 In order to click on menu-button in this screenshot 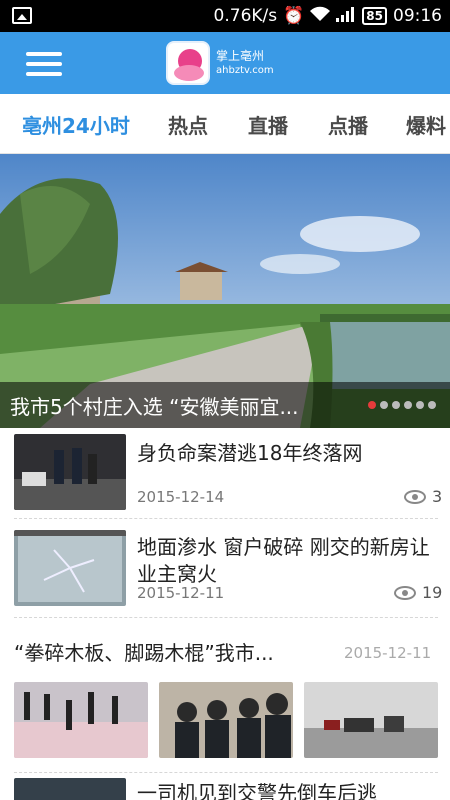, I will do `click(44, 64)`.